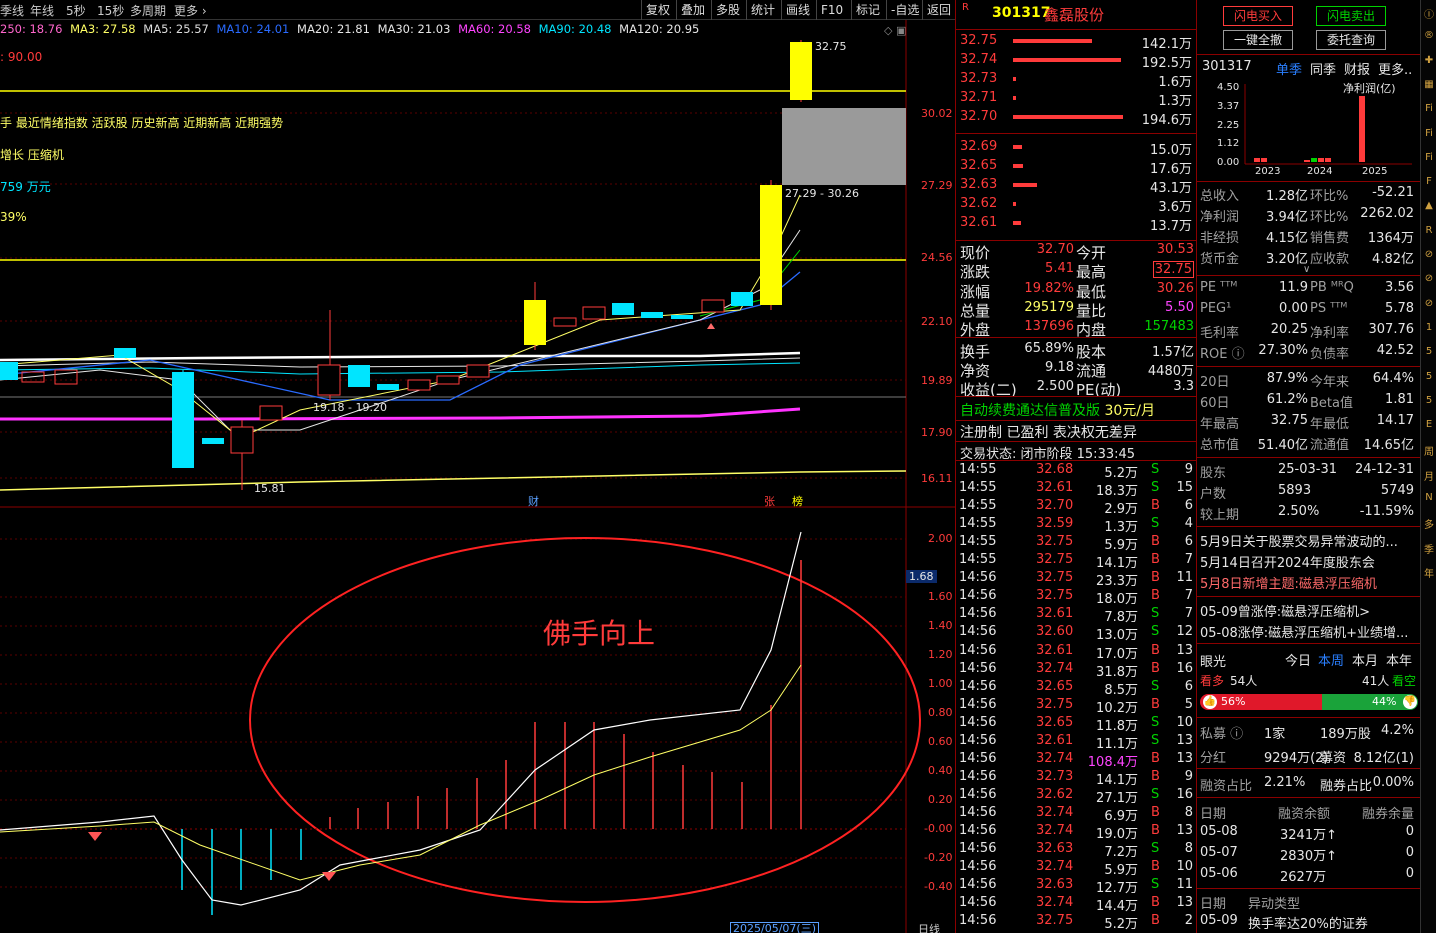  Describe the element at coordinates (1429, 523) in the screenshot. I see `side-tool-icon: 多` at that location.